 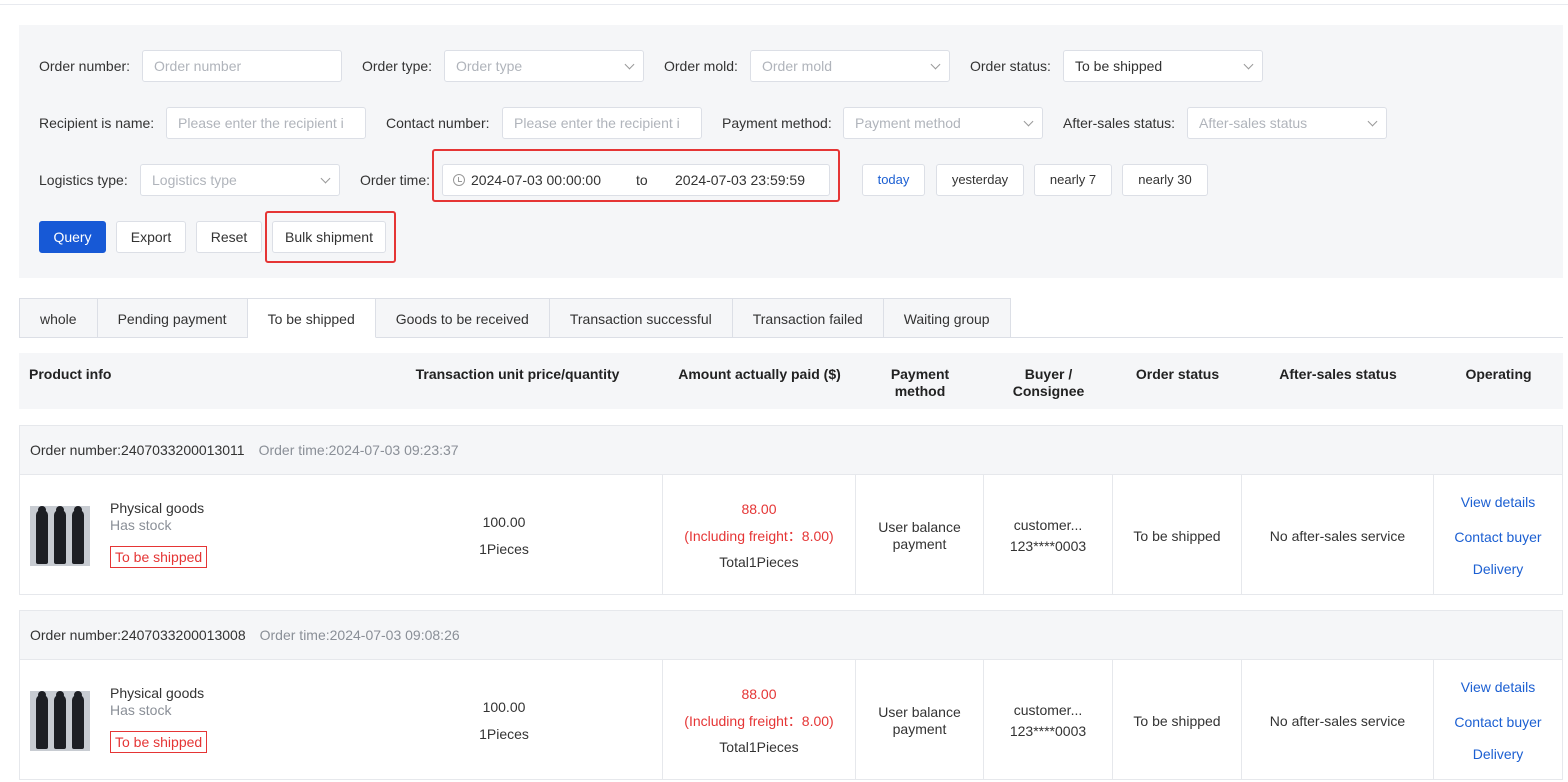 What do you see at coordinates (1286, 337) in the screenshot?
I see `tabs-divider` at bounding box center [1286, 337].